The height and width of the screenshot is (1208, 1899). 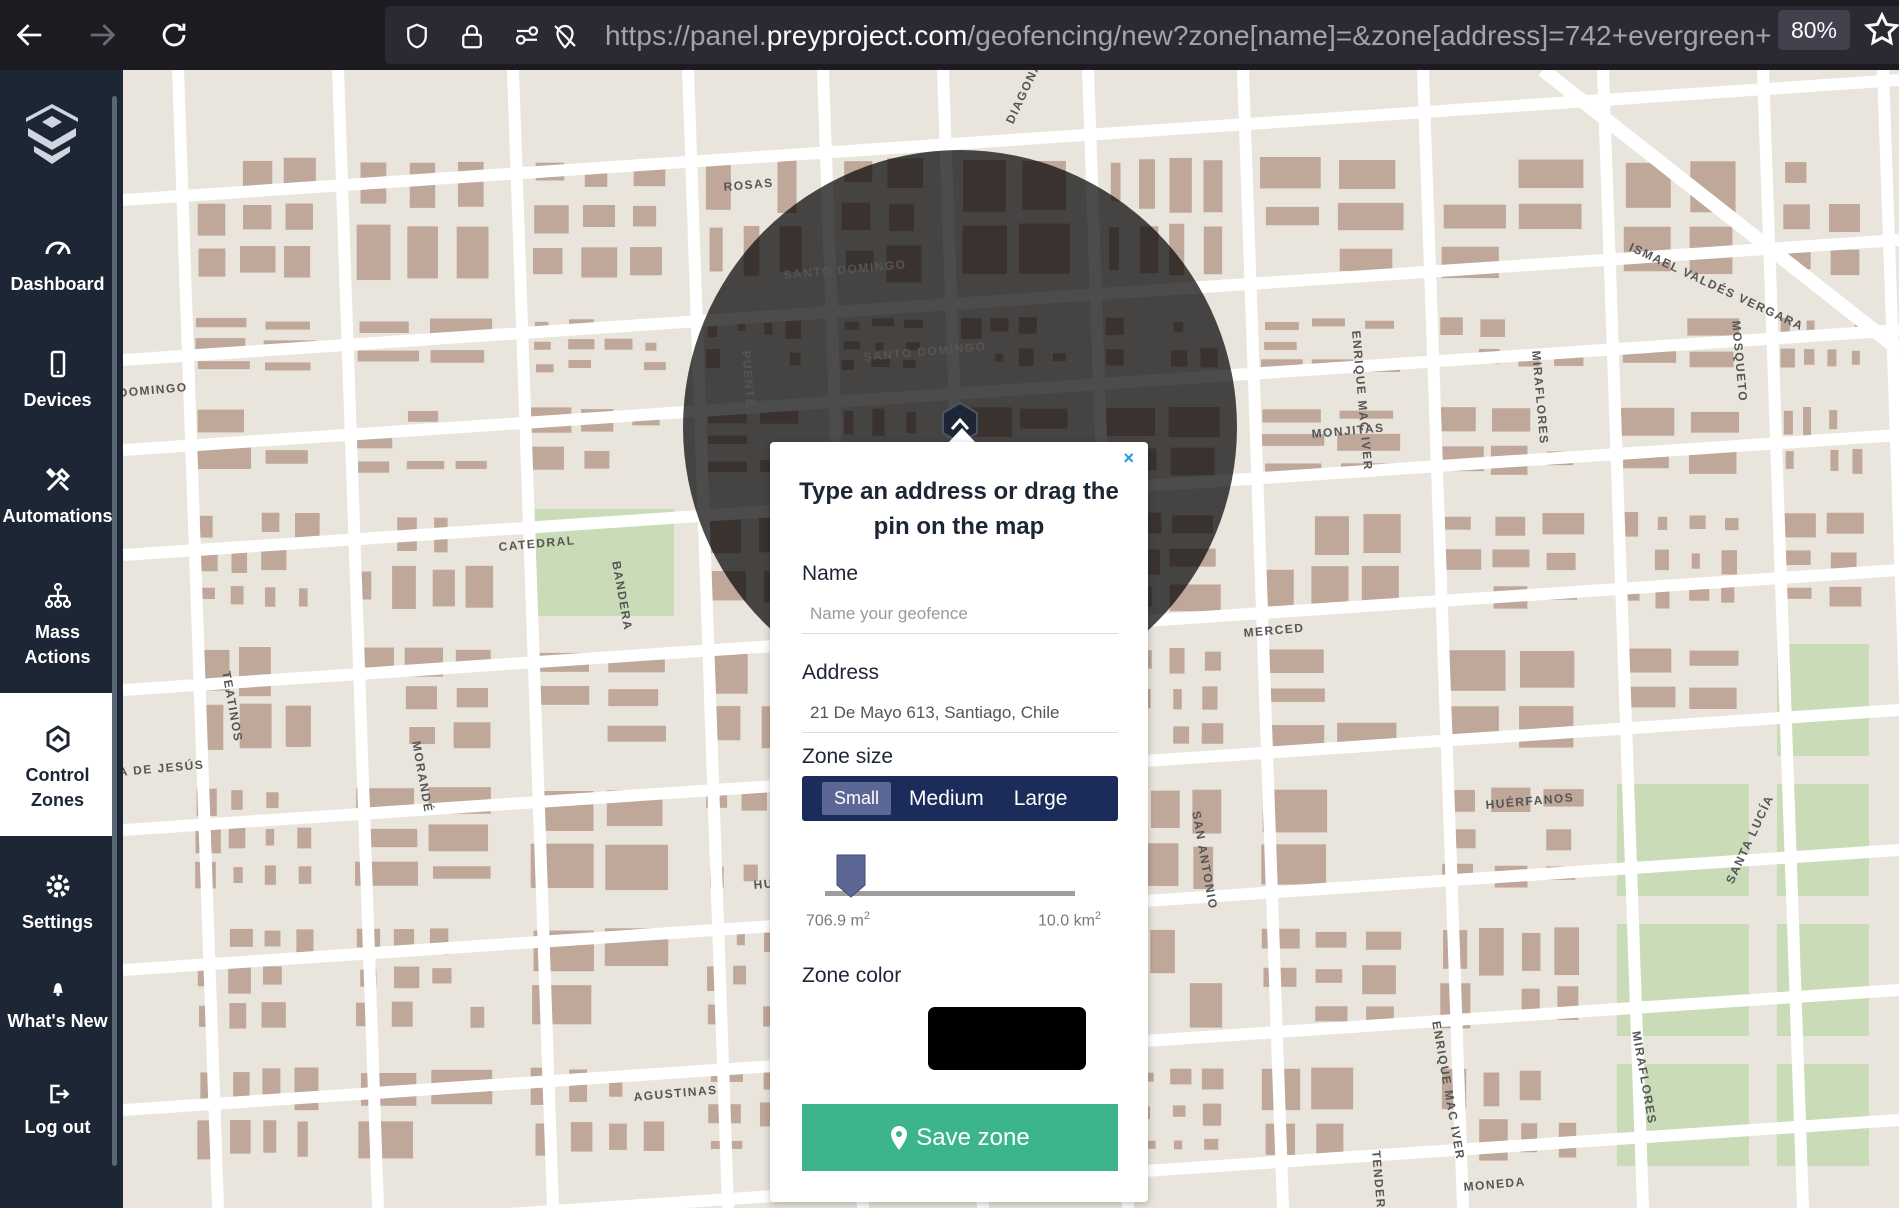 What do you see at coordinates (835, 921) in the screenshot?
I see `slider-min-value: 706.9 m` at bounding box center [835, 921].